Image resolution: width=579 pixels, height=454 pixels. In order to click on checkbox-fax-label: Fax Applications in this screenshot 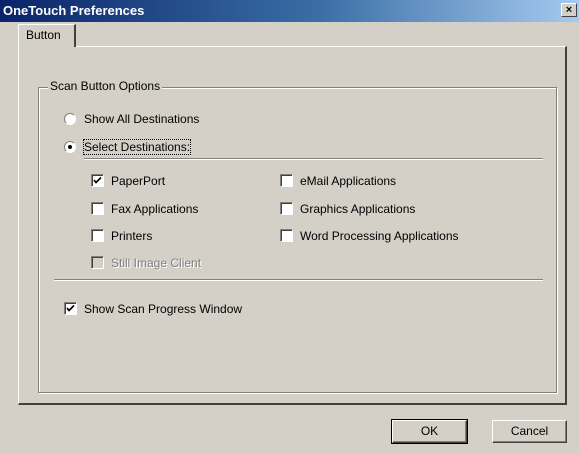, I will do `click(155, 209)`.